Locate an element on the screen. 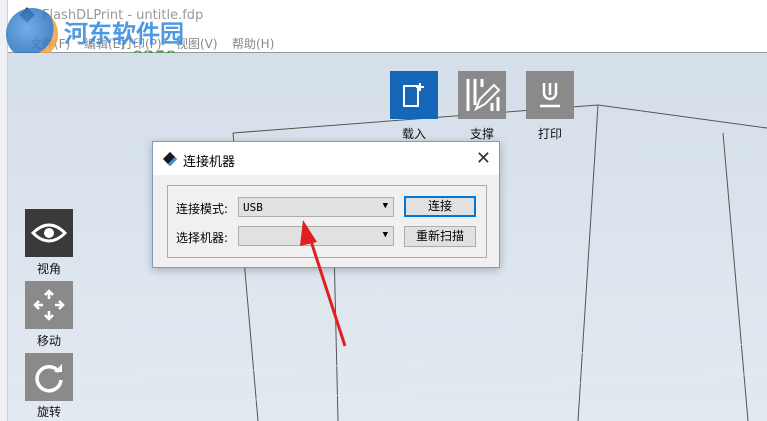 The image size is (767, 421). support-button is located at coordinates (482, 95).